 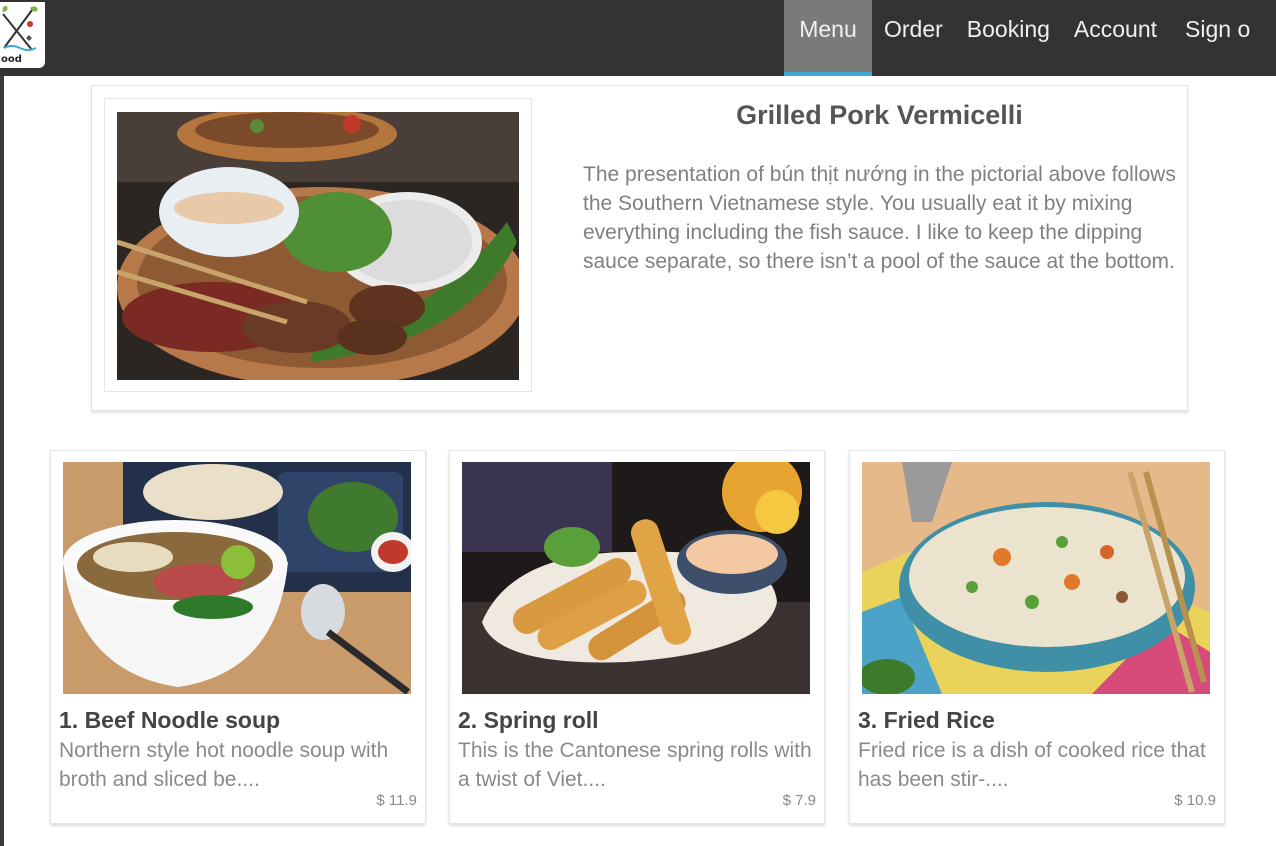 I want to click on main-nav: Menu Order Booking Account Sign ou, so click(x=1017, y=38).